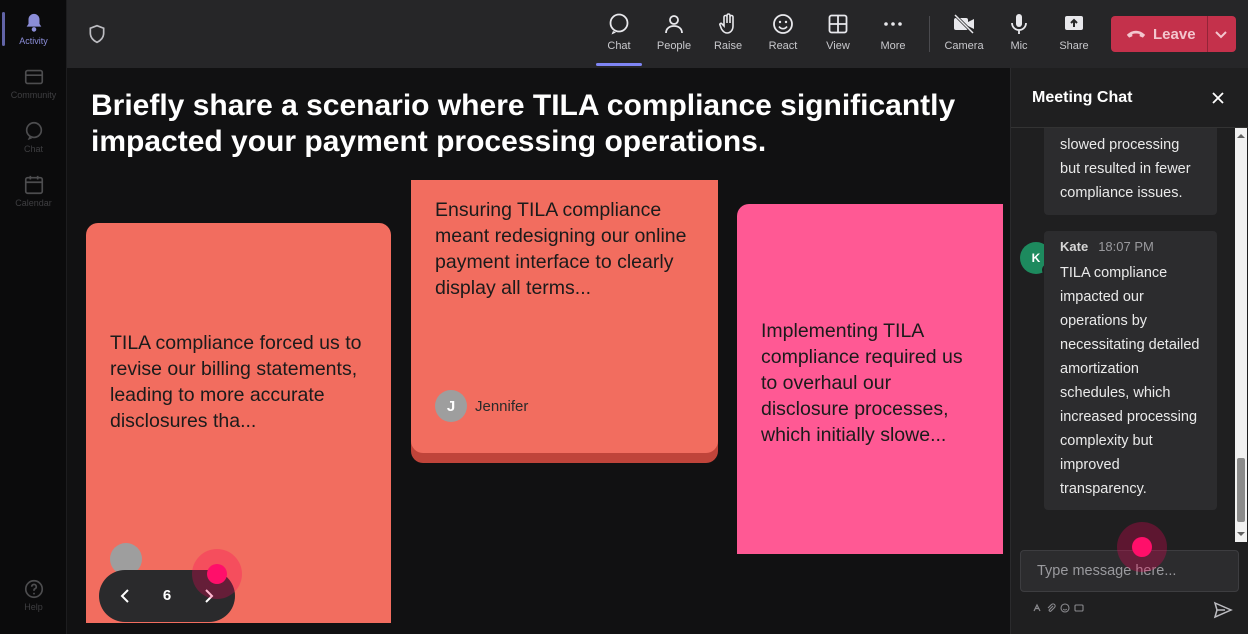 Image resolution: width=1248 pixels, height=634 pixels. What do you see at coordinates (125, 596) in the screenshot?
I see `chevron-left-icon` at bounding box center [125, 596].